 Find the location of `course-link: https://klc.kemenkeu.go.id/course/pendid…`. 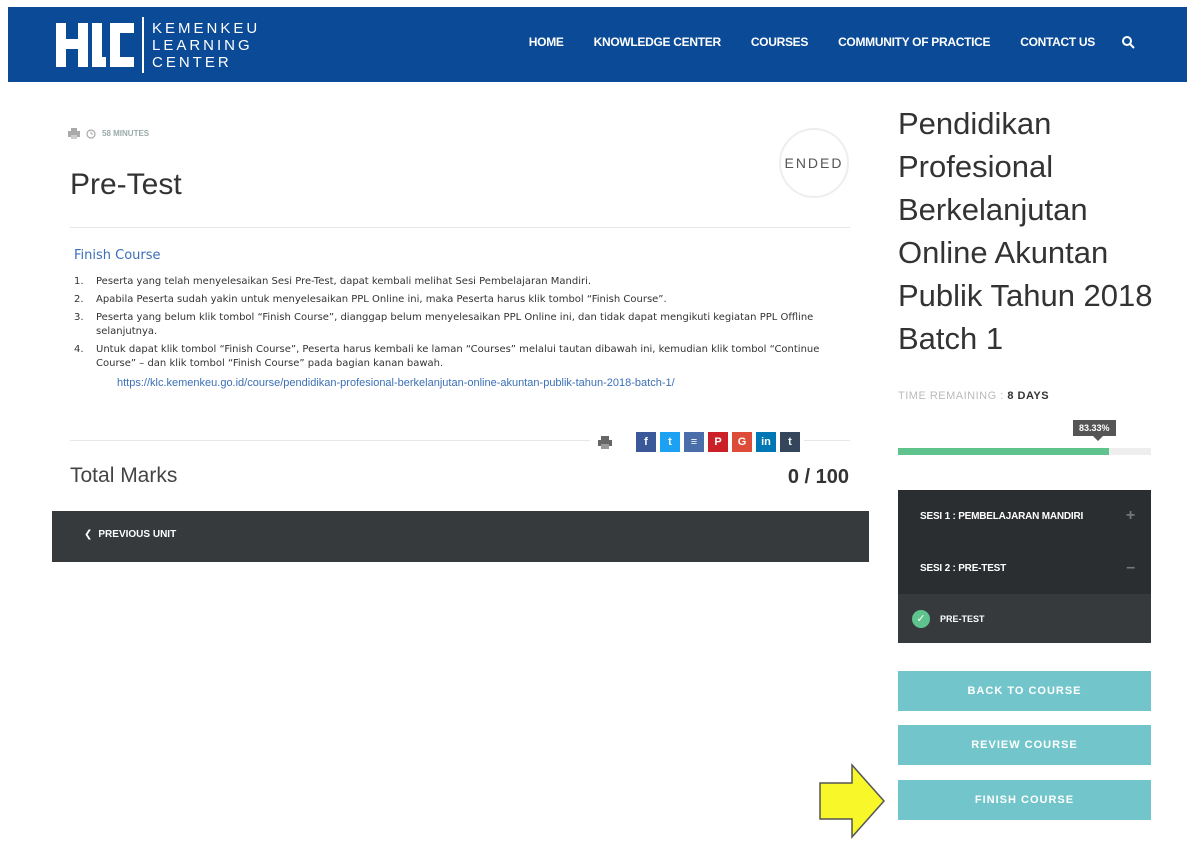

course-link: https://klc.kemenkeu.go.id/course/pendid… is located at coordinates (462, 383).